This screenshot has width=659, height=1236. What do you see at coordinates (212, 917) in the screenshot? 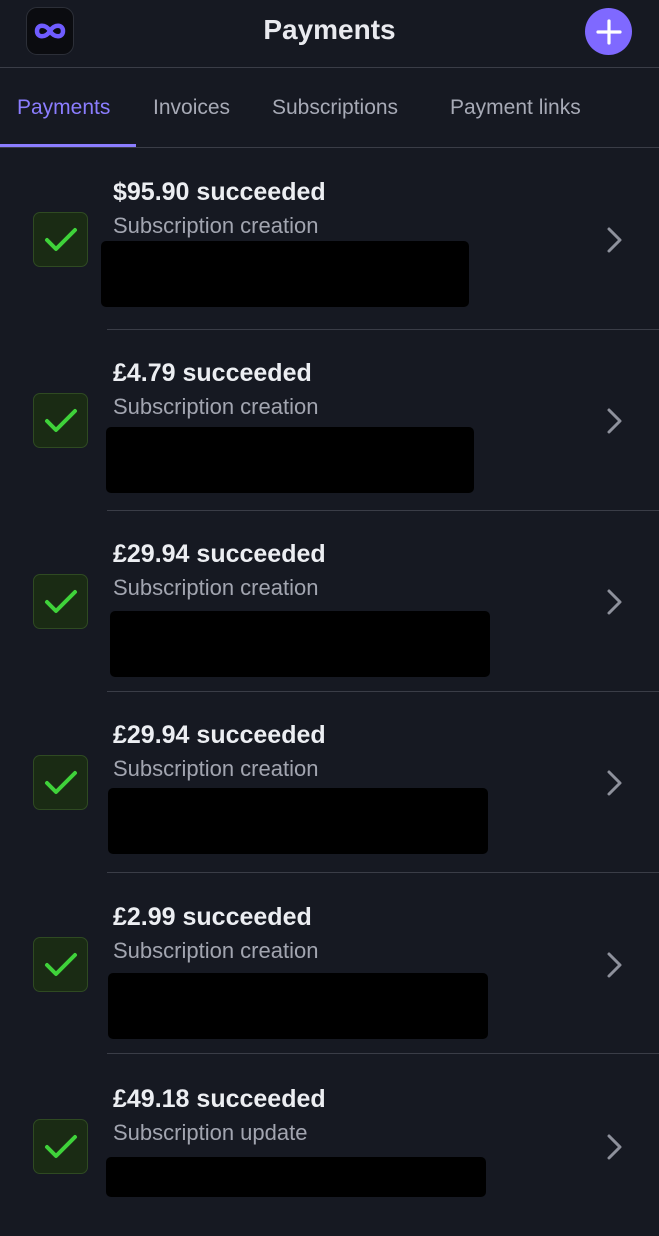
I see `payment-amount: £2.99 succeeded` at bounding box center [212, 917].